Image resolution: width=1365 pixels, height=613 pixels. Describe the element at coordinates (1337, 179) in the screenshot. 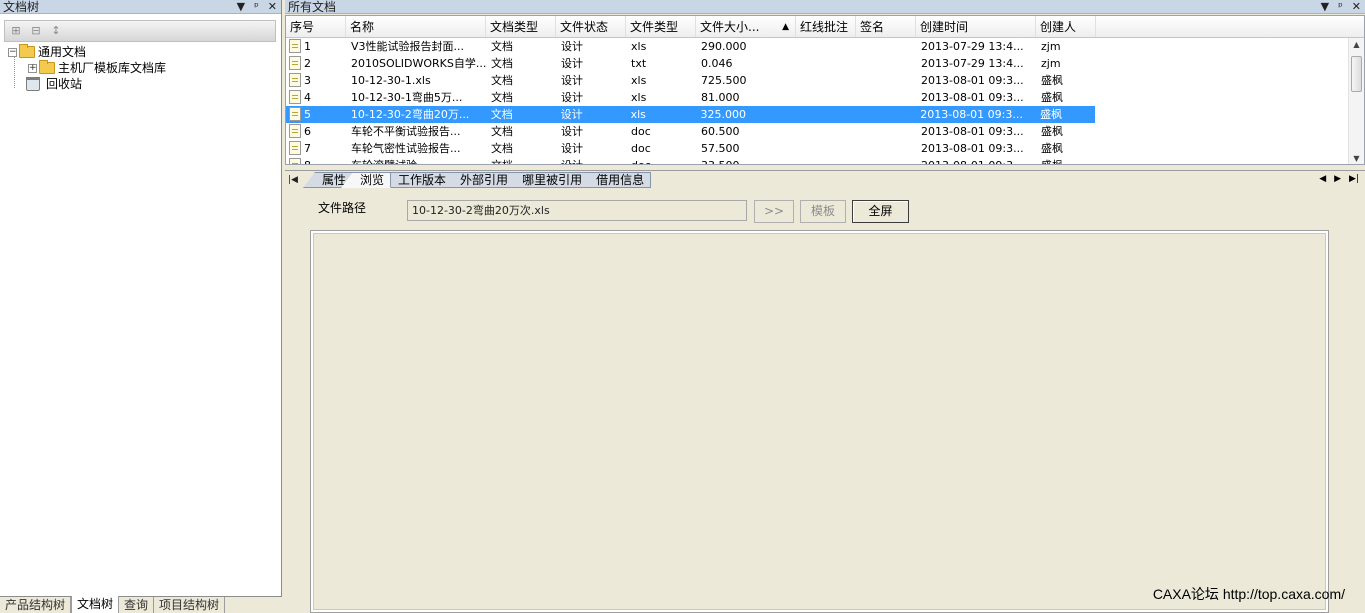

I see `next-tab-icon: ▶` at that location.